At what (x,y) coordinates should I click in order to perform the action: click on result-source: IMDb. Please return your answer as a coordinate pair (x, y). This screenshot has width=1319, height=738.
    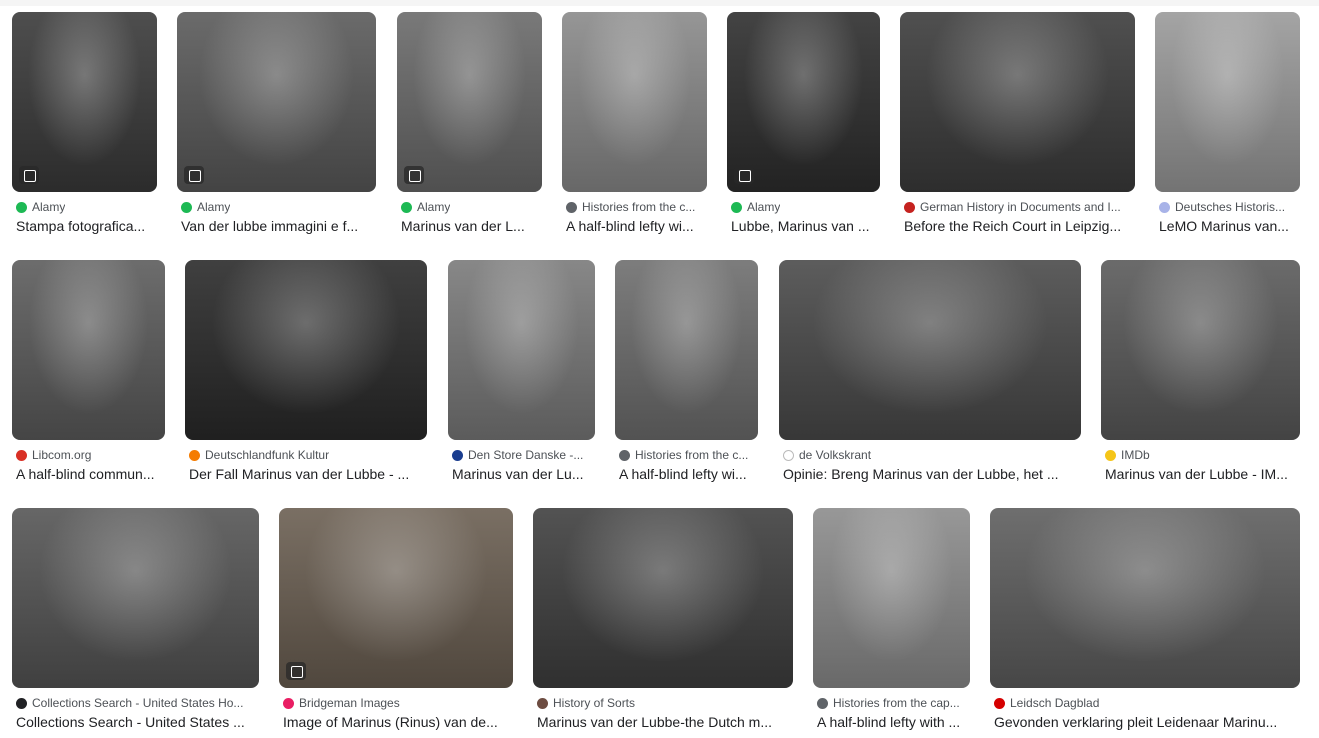
    Looking at the image, I should click on (1202, 455).